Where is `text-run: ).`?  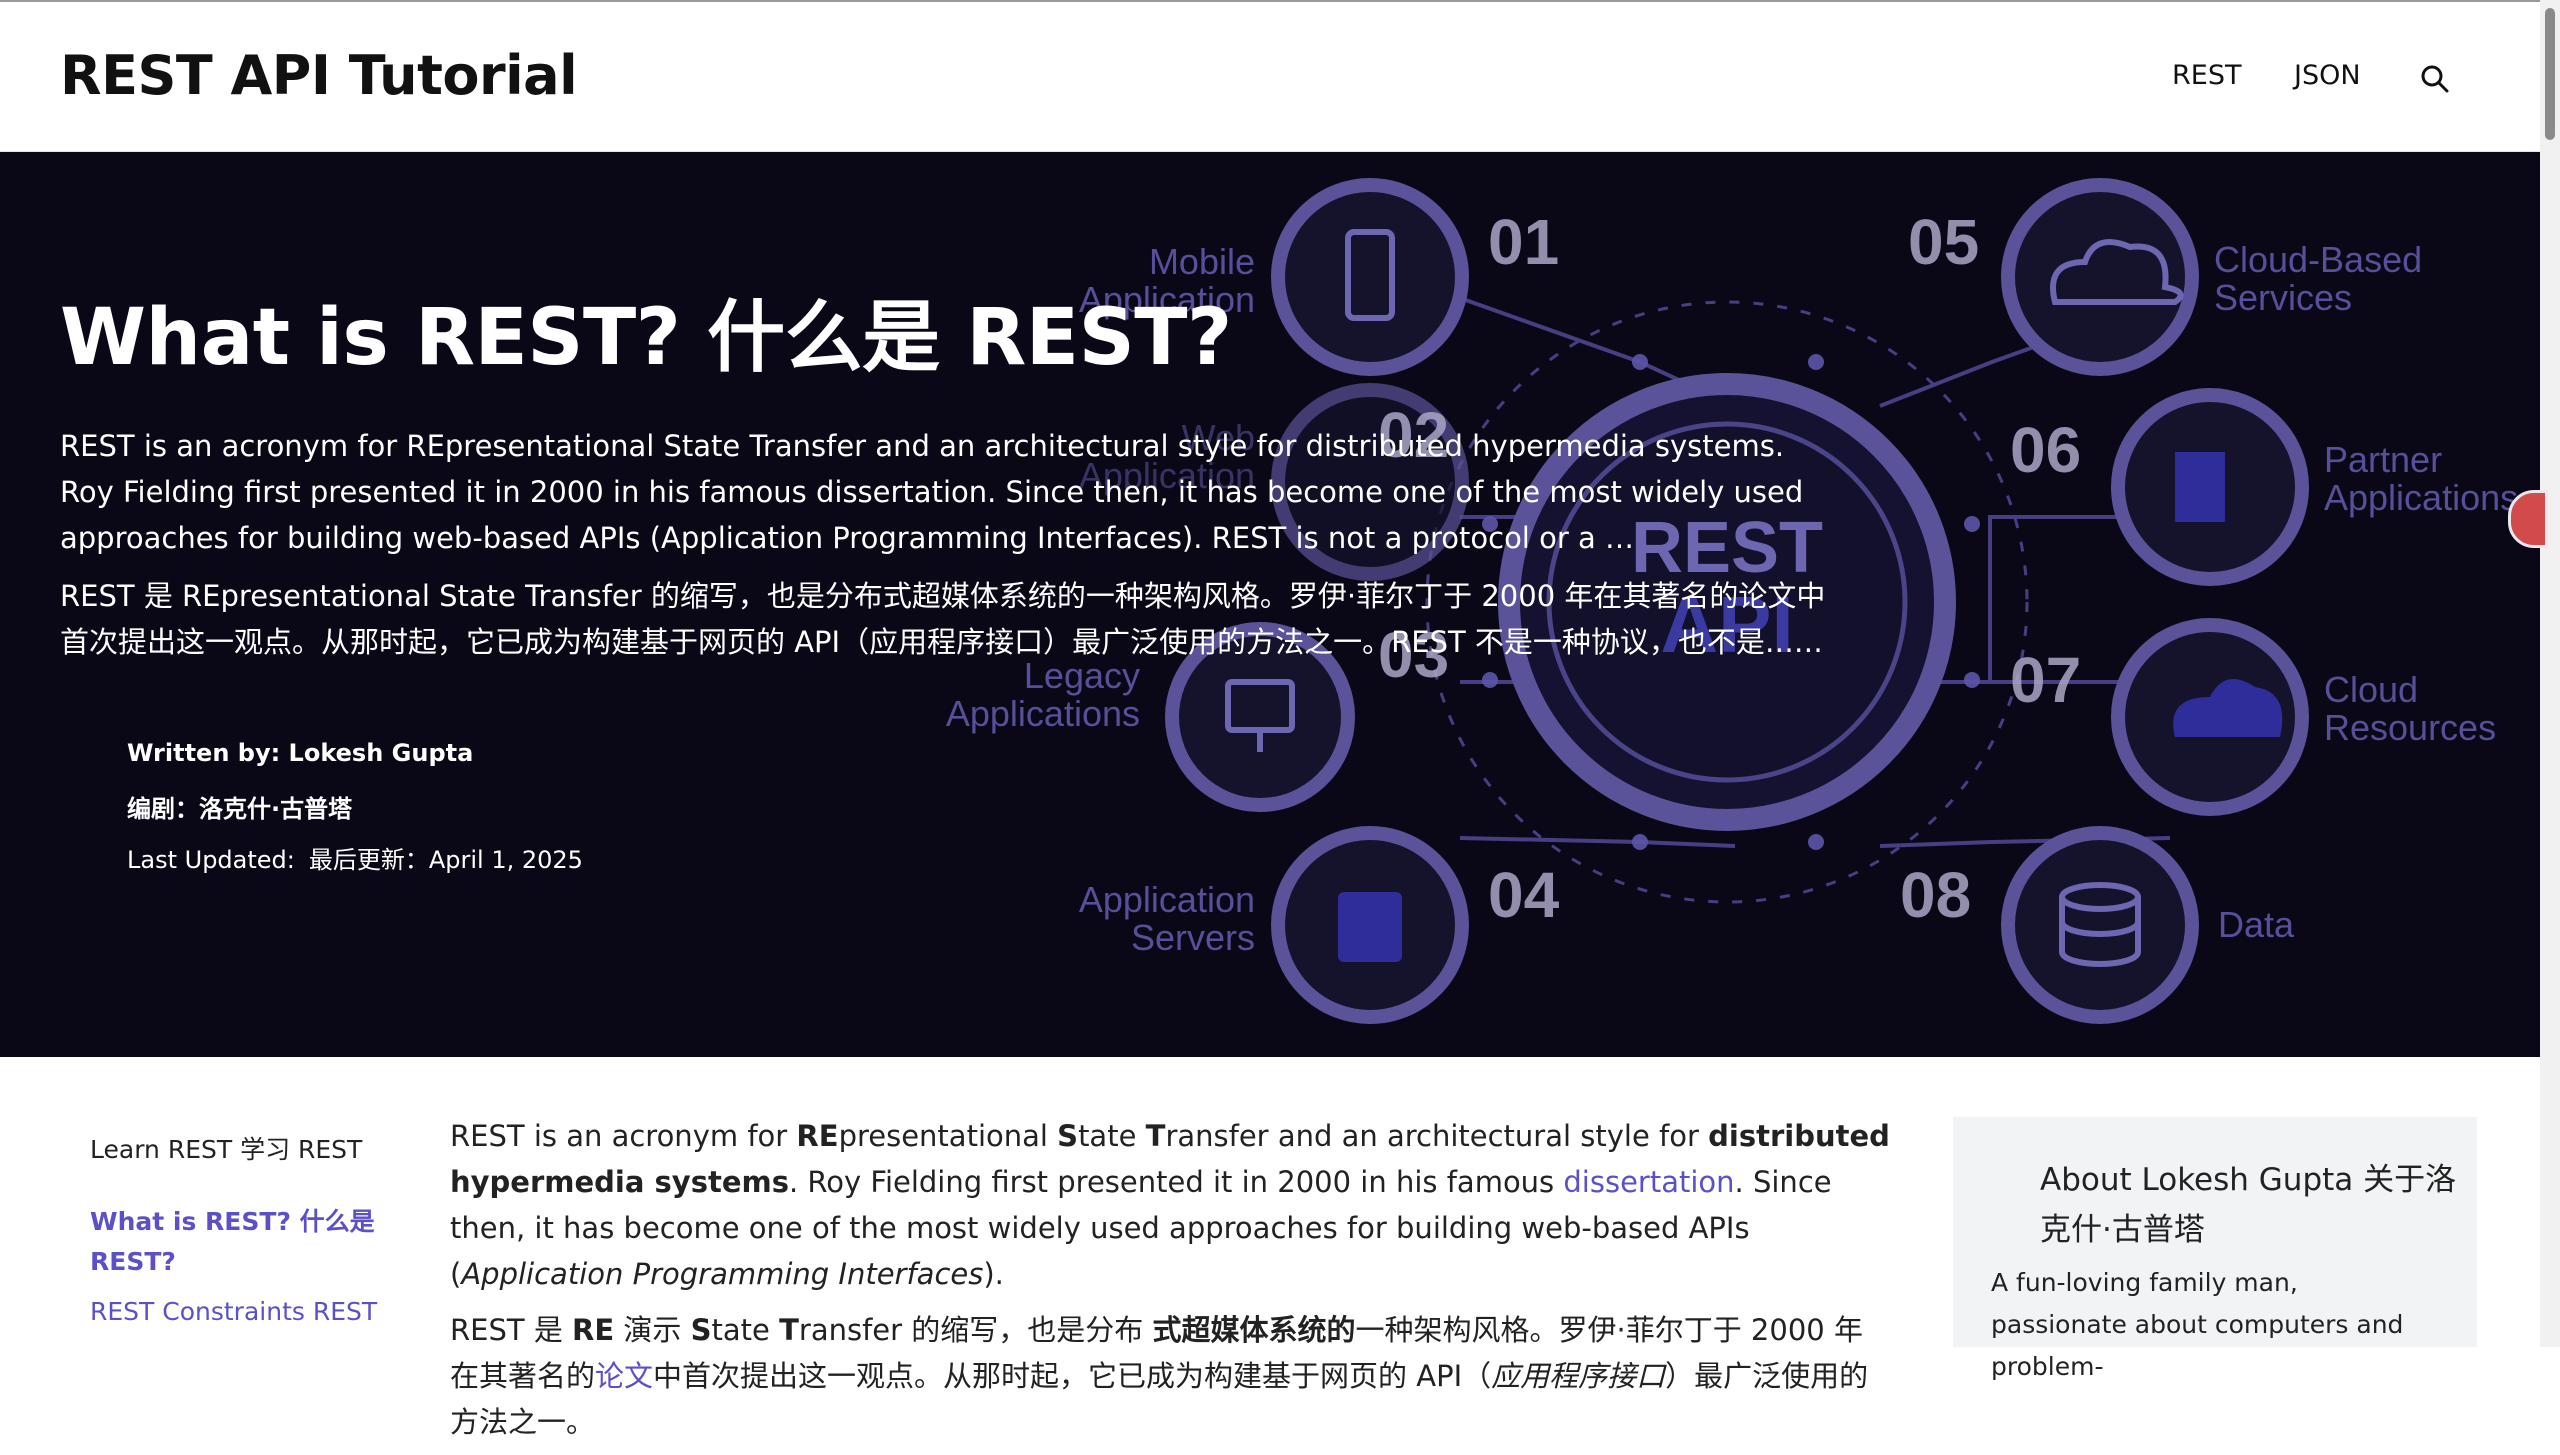
text-run: ). is located at coordinates (993, 1274).